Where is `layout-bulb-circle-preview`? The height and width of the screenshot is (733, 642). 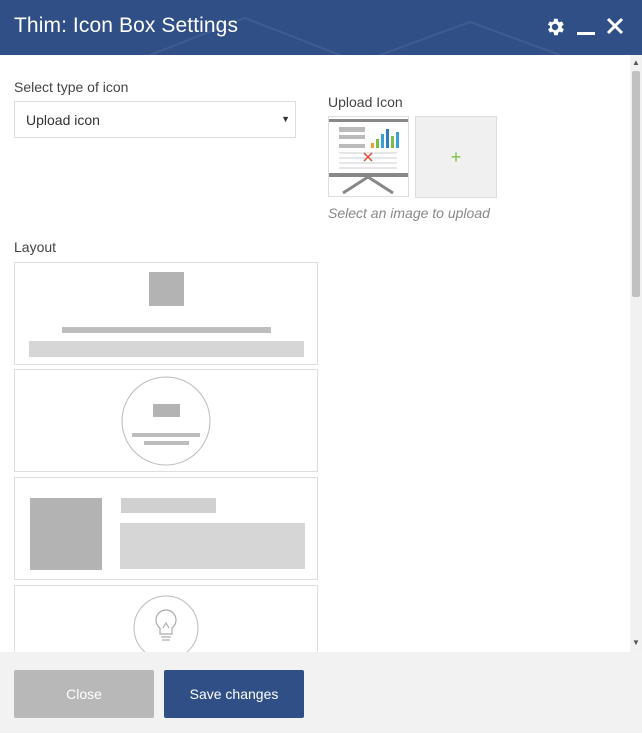 layout-bulb-circle-preview is located at coordinates (166, 623).